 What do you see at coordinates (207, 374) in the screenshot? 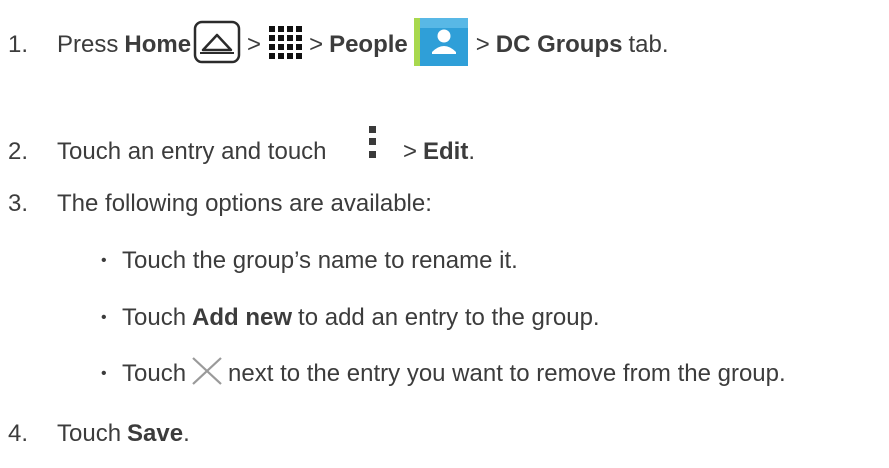
I see `close-x-icon` at bounding box center [207, 374].